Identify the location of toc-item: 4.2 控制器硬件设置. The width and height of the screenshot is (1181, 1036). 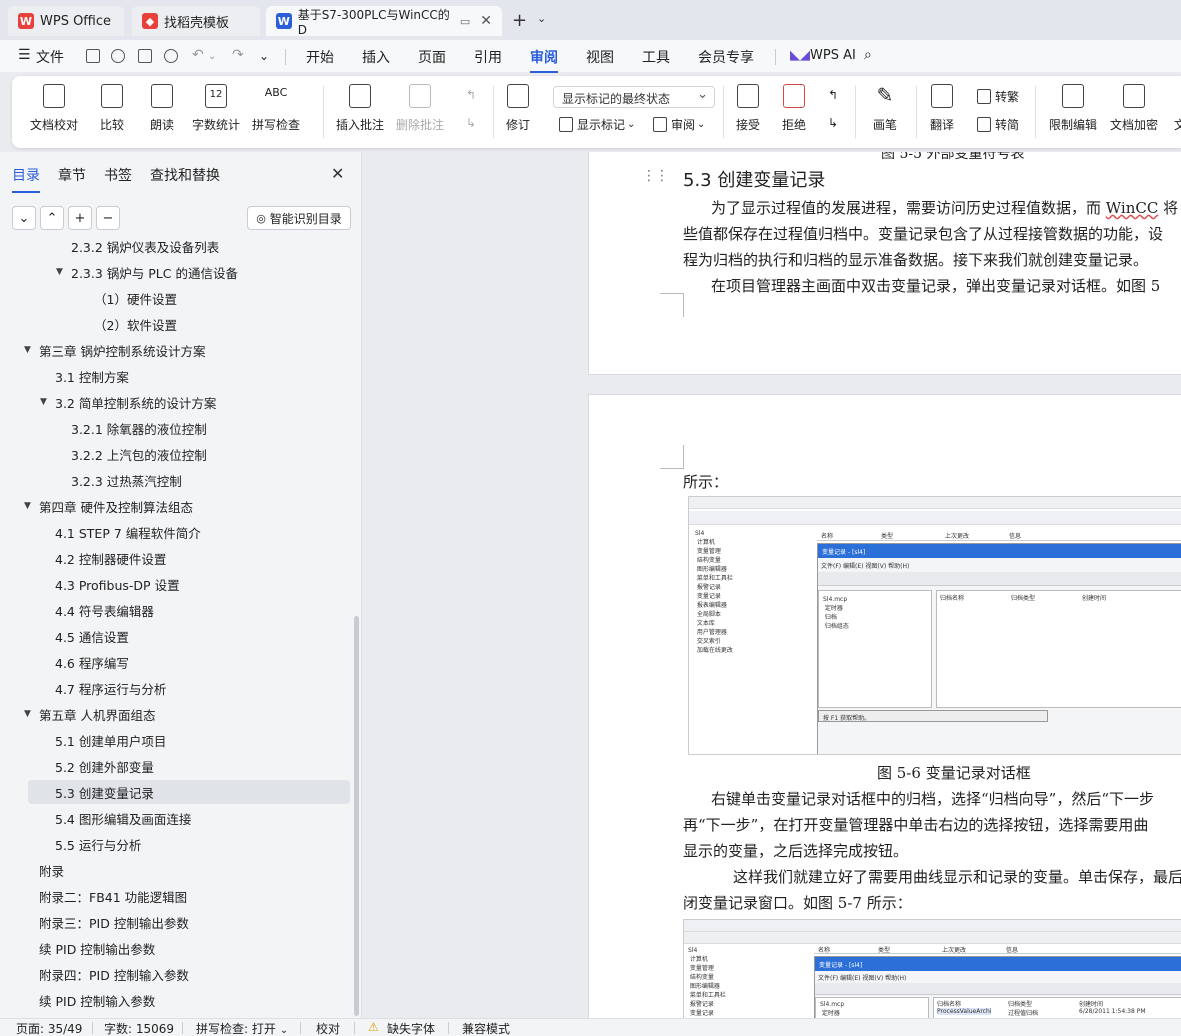
(175, 558).